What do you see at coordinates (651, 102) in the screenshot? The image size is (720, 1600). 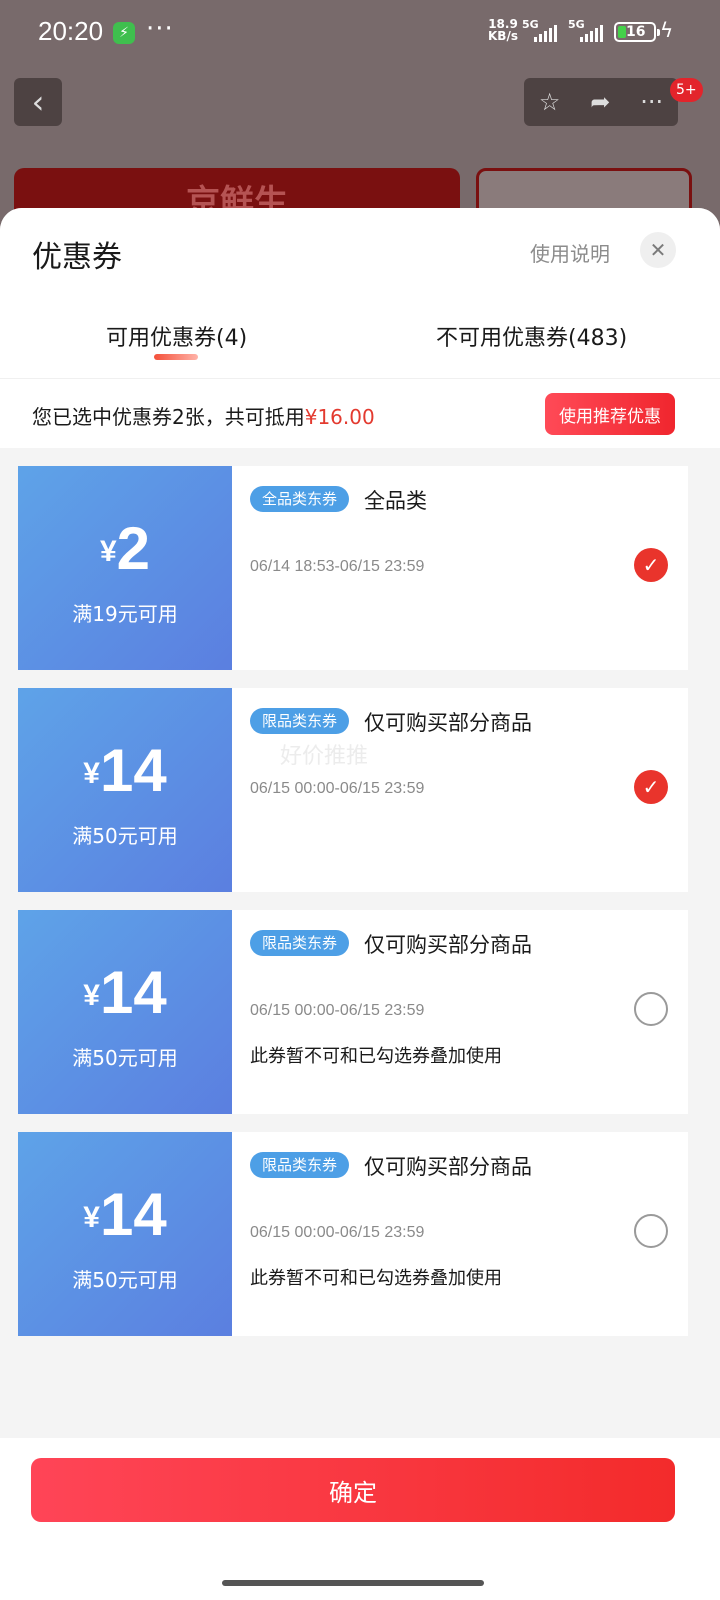 I see `more-icon: ···` at bounding box center [651, 102].